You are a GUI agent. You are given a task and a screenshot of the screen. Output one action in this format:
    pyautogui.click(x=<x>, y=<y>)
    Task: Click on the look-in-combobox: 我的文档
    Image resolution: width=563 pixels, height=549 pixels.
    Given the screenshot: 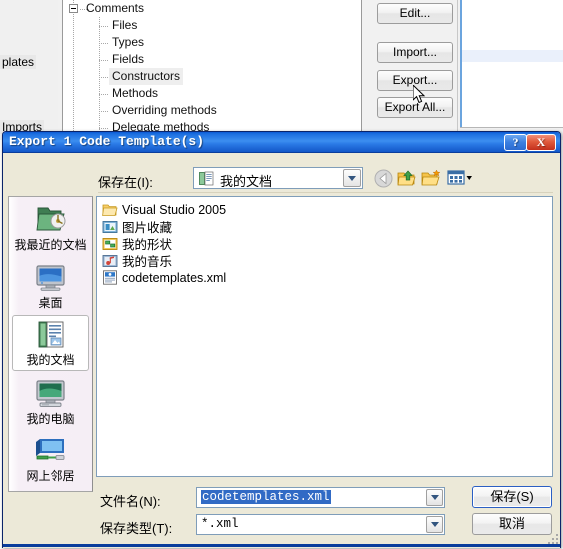 What is the action you would take?
    pyautogui.click(x=278, y=178)
    